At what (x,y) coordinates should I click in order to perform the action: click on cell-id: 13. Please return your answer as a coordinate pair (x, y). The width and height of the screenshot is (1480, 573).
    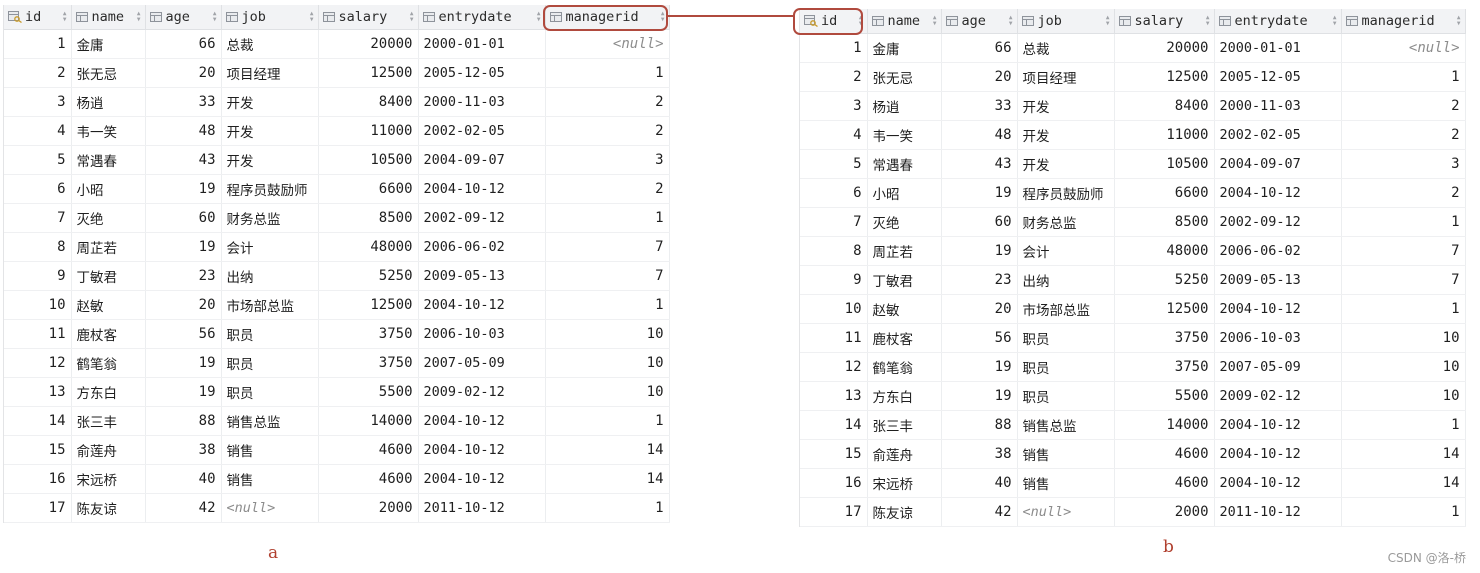
    Looking at the image, I should click on (38, 392).